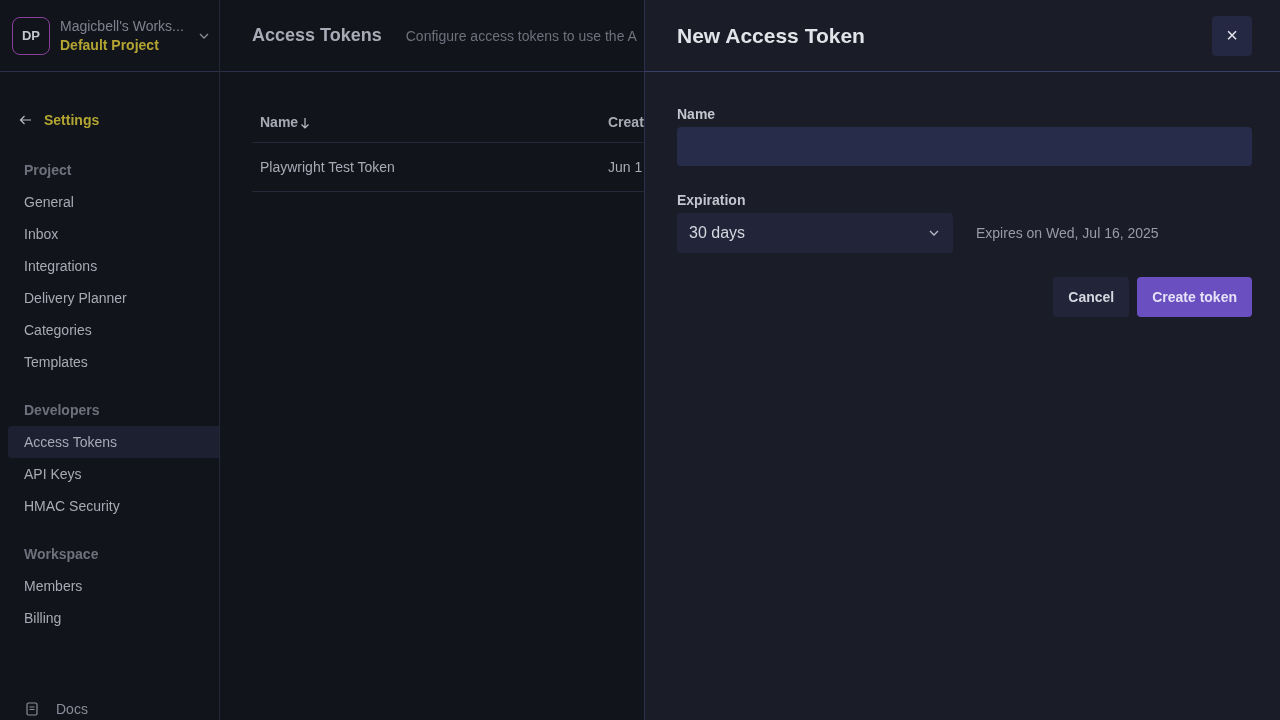  I want to click on column-header: Creat, so click(625, 122).